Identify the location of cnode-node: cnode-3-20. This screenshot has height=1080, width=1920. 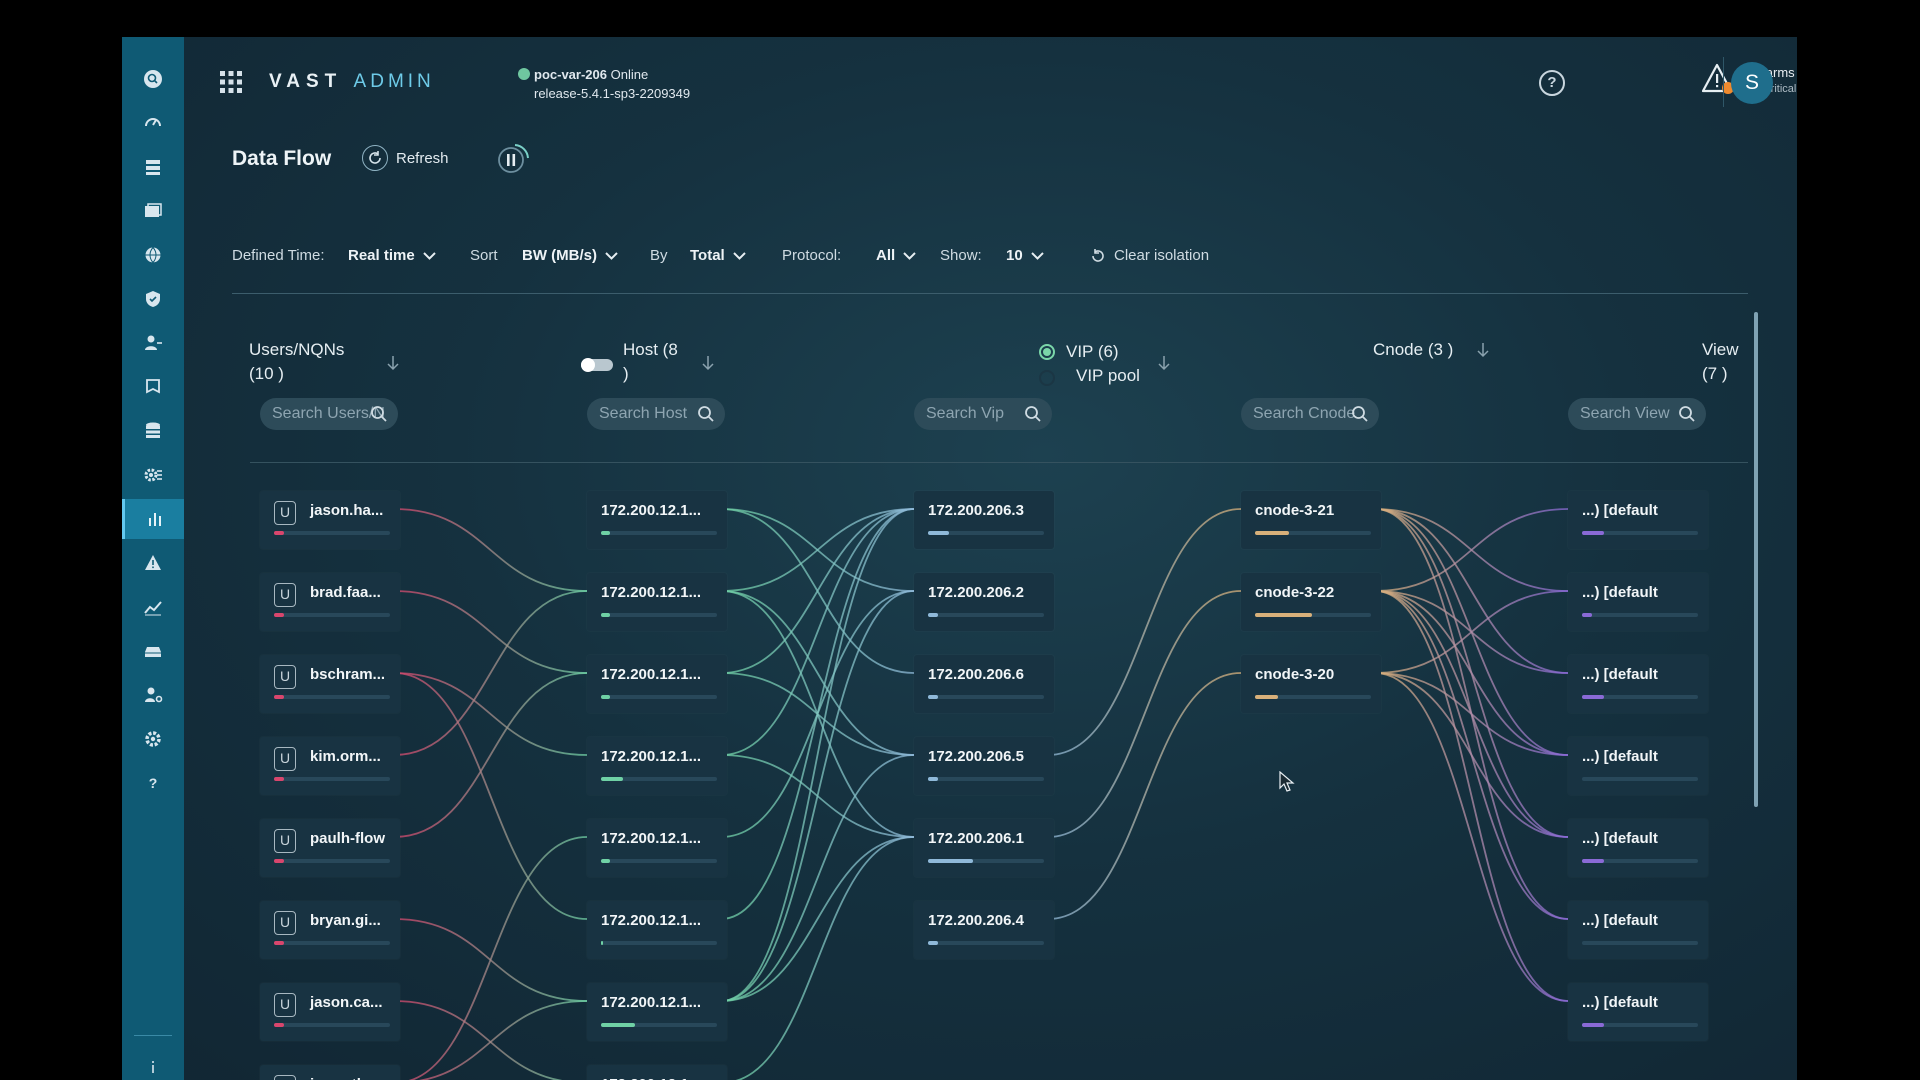
(1311, 684).